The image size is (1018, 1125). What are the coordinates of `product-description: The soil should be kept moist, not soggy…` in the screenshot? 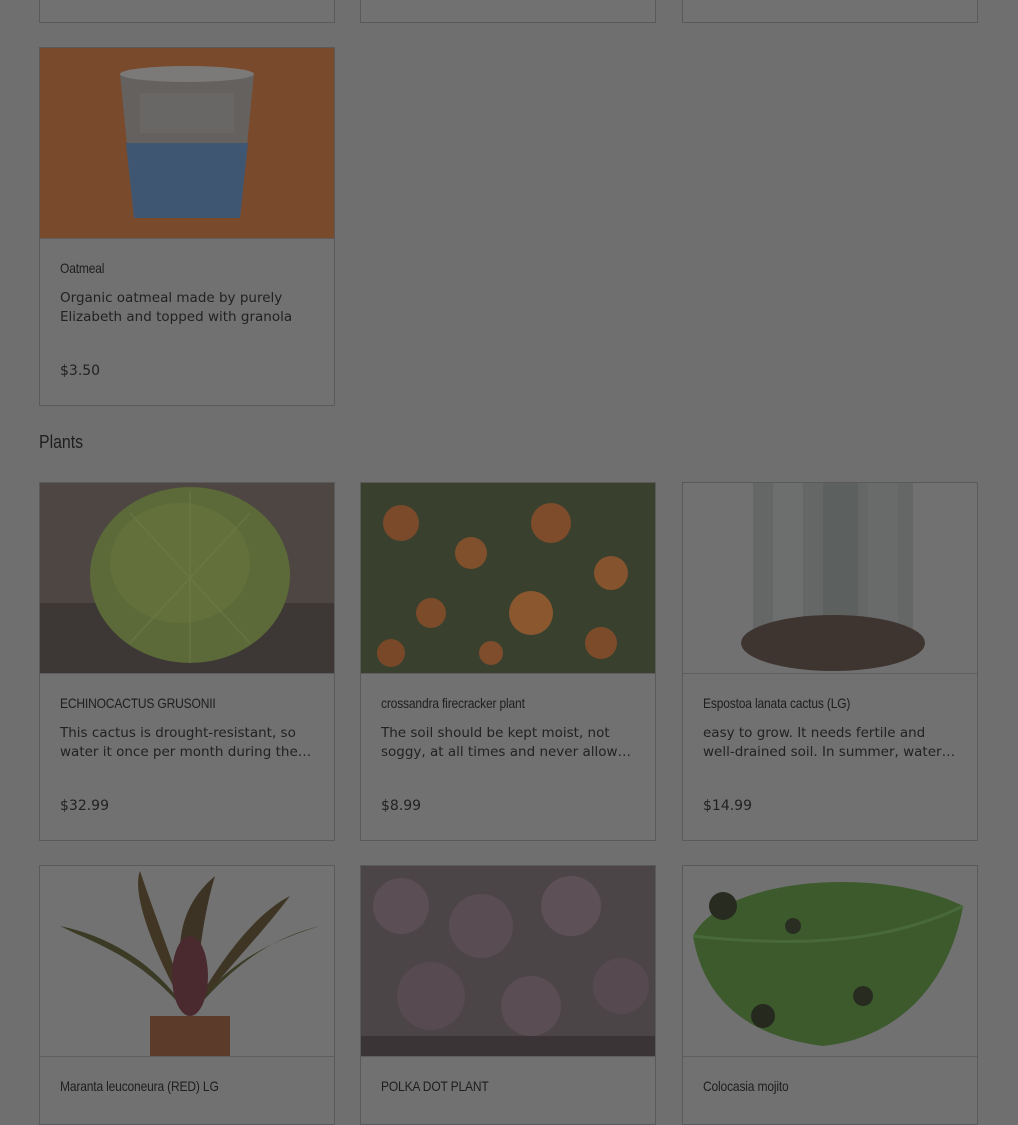 It's located at (508, 742).